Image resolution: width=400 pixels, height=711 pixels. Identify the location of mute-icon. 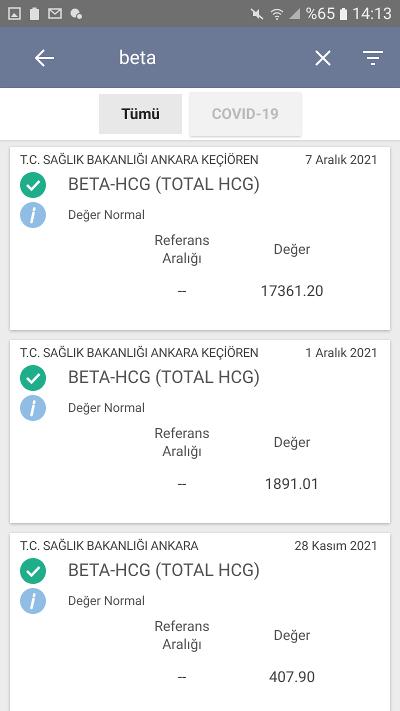
(257, 14).